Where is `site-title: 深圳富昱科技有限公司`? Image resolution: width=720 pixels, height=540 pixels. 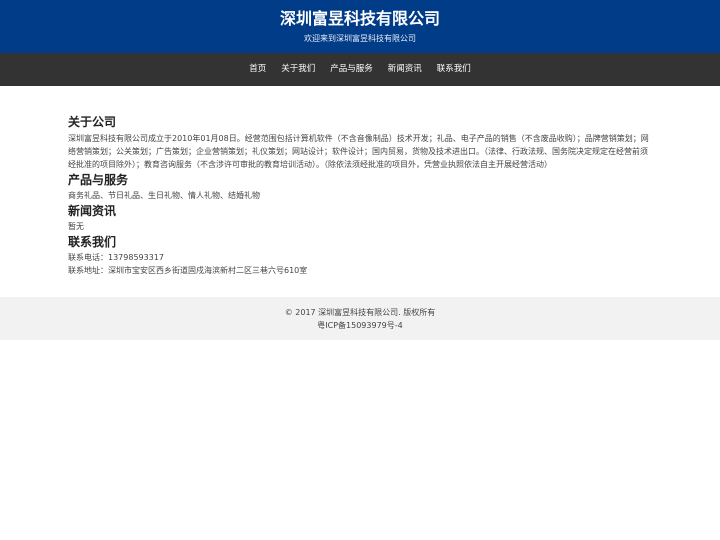 site-title: 深圳富昱科技有限公司 is located at coordinates (359, 18).